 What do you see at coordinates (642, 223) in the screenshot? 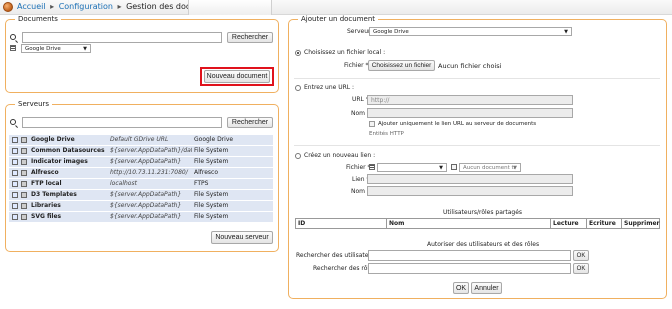
I see `column-header-delete: Supprimer` at bounding box center [642, 223].